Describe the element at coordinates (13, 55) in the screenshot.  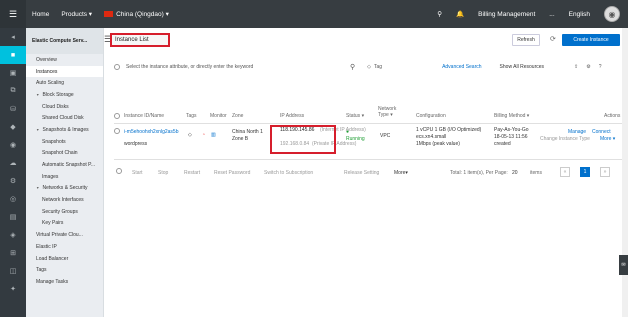
I see `ecs-icon: ■` at that location.